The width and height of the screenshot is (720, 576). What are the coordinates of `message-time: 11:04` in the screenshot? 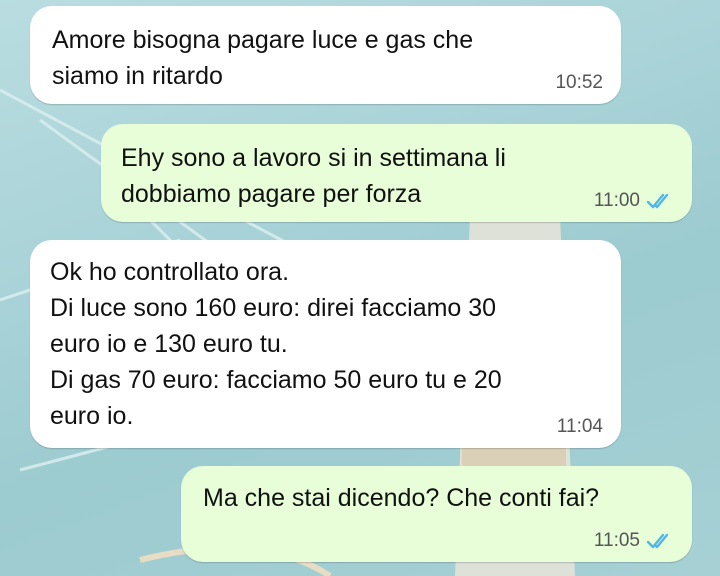 It's located at (579, 426).